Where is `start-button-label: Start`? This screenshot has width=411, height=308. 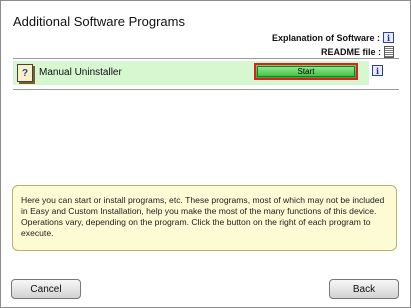 start-button-label: Start is located at coordinates (306, 71).